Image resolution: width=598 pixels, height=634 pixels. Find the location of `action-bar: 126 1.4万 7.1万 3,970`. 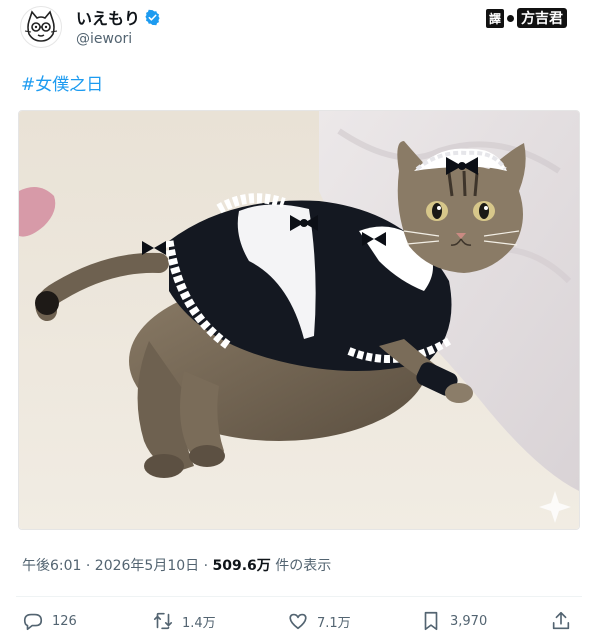

action-bar: 126 1.4万 7.1万 3,970 is located at coordinates (302, 622).